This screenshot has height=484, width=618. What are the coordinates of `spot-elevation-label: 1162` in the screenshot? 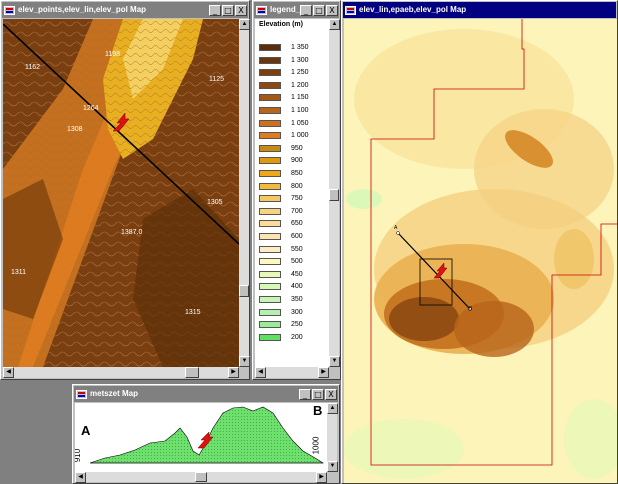 It's located at (33, 67).